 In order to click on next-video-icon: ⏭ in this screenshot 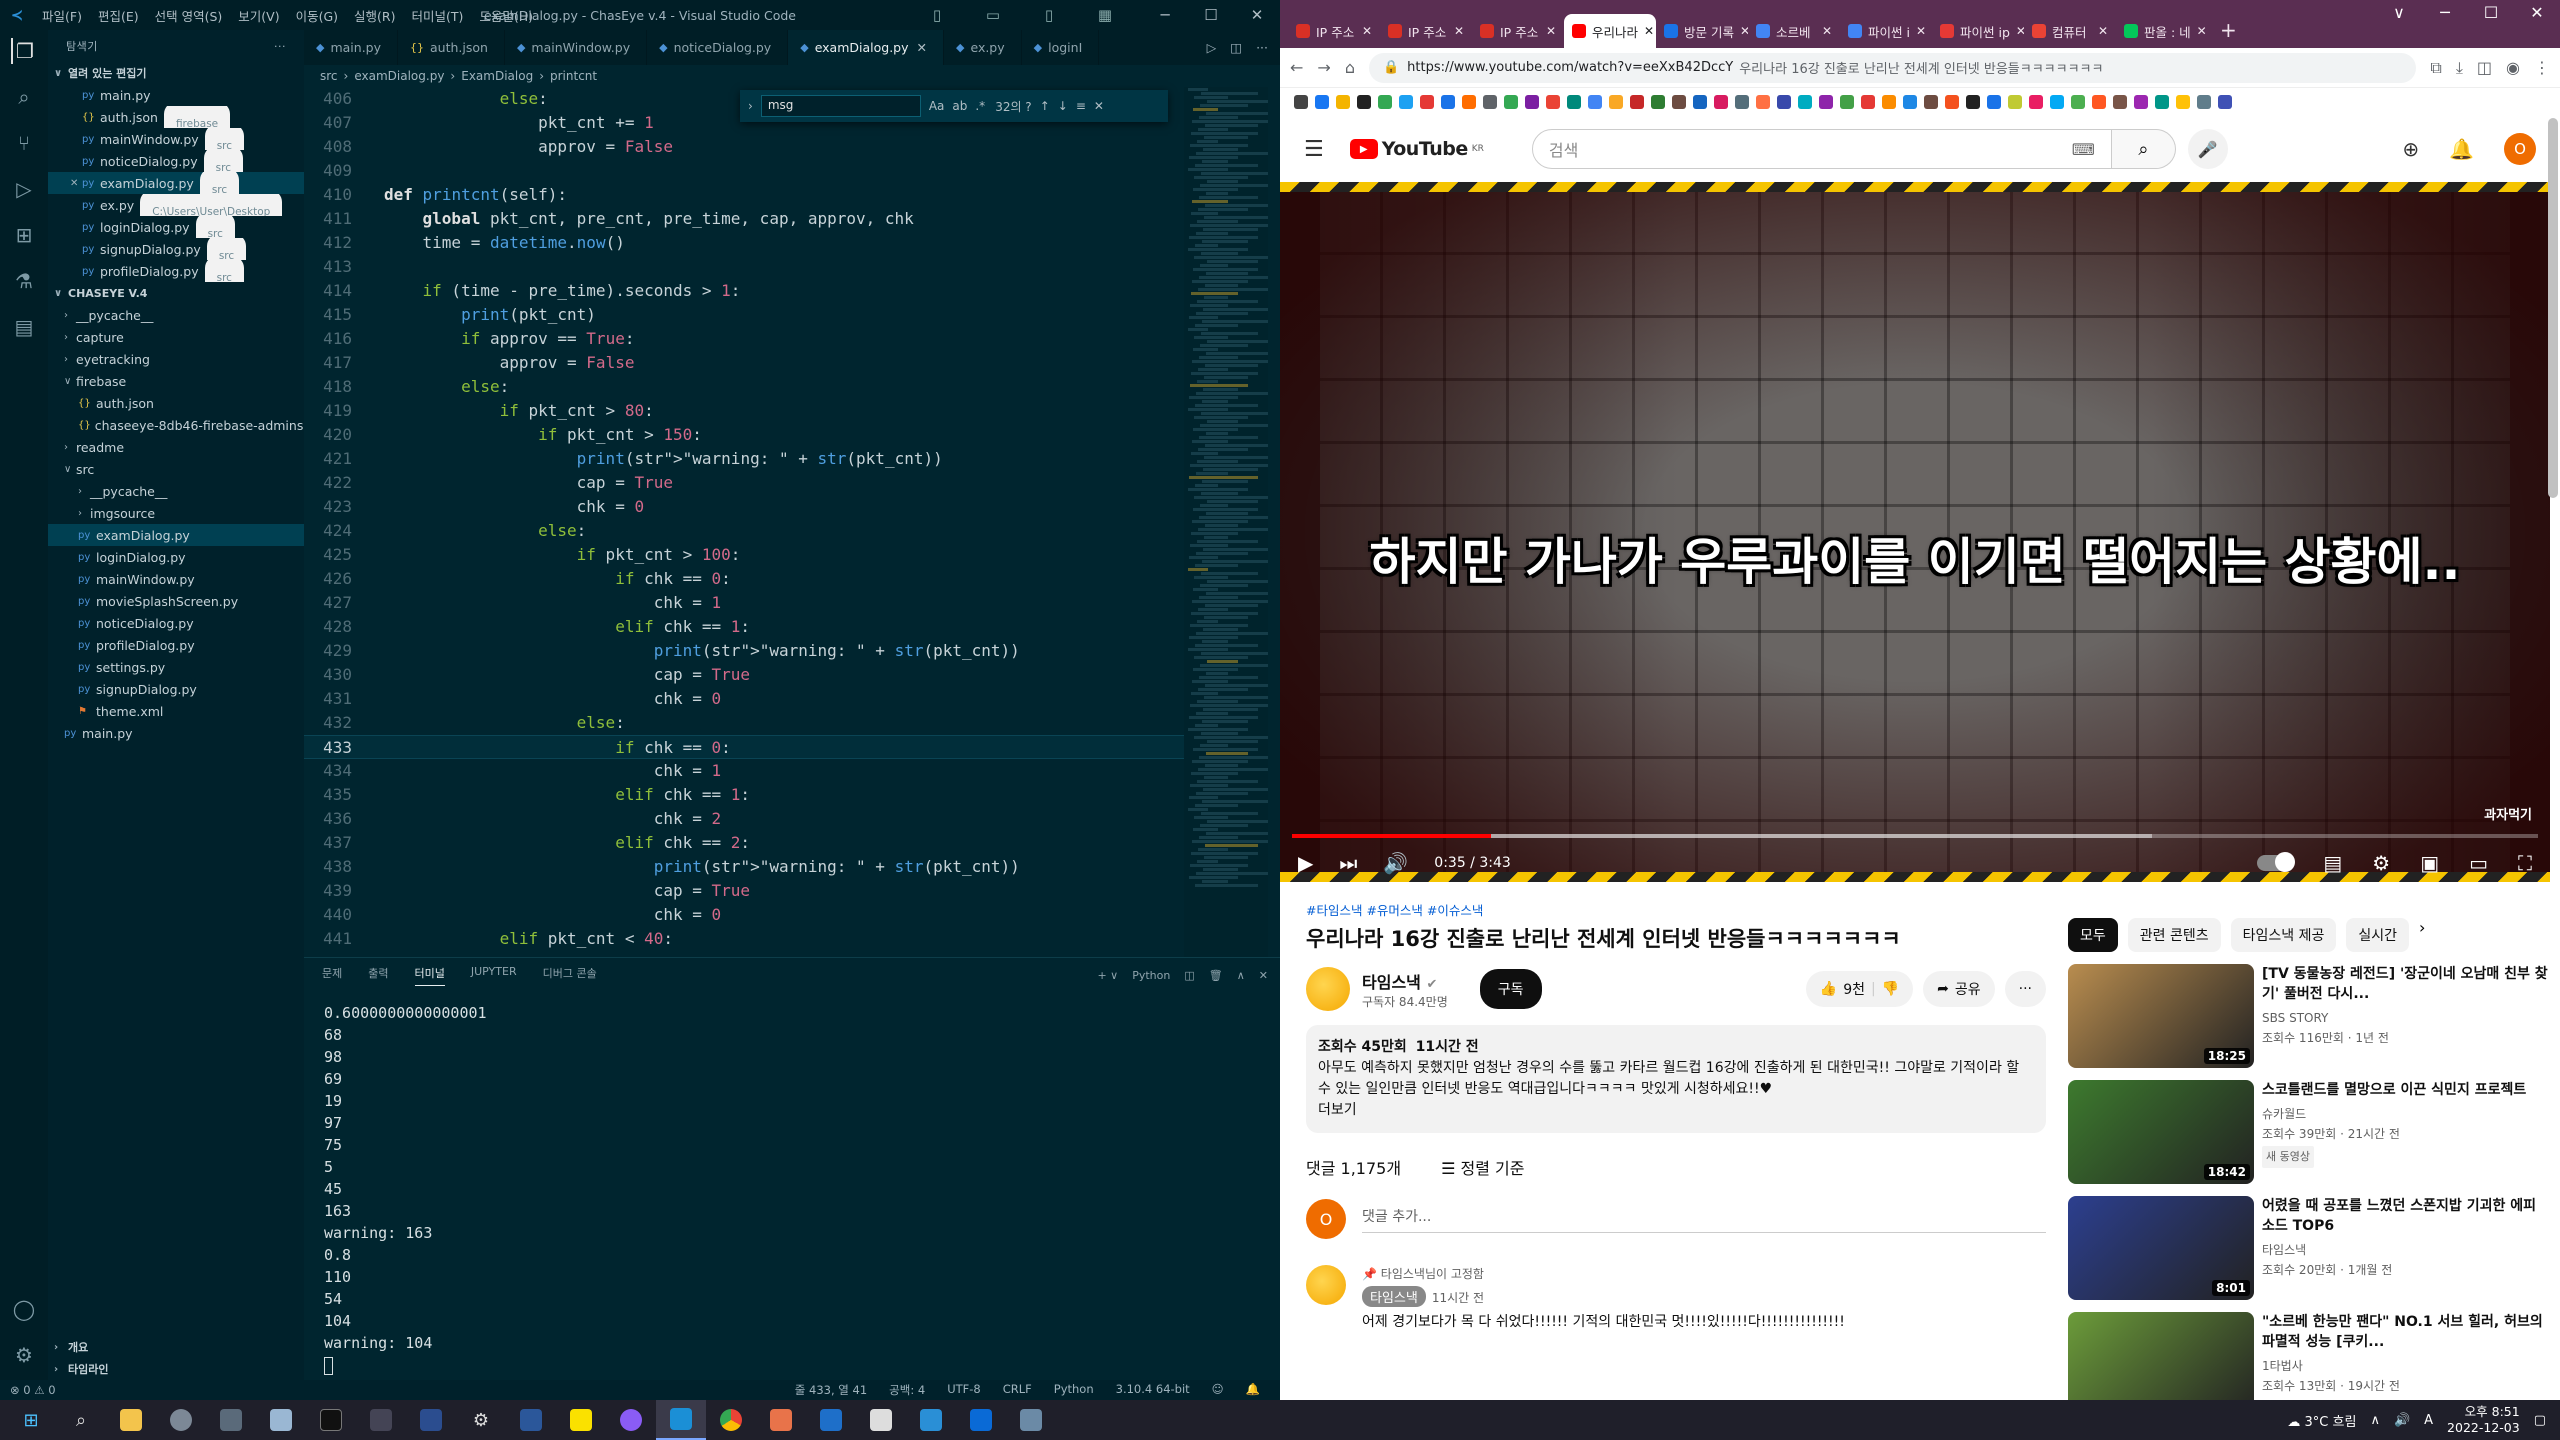, I will do `click(1348, 863)`.